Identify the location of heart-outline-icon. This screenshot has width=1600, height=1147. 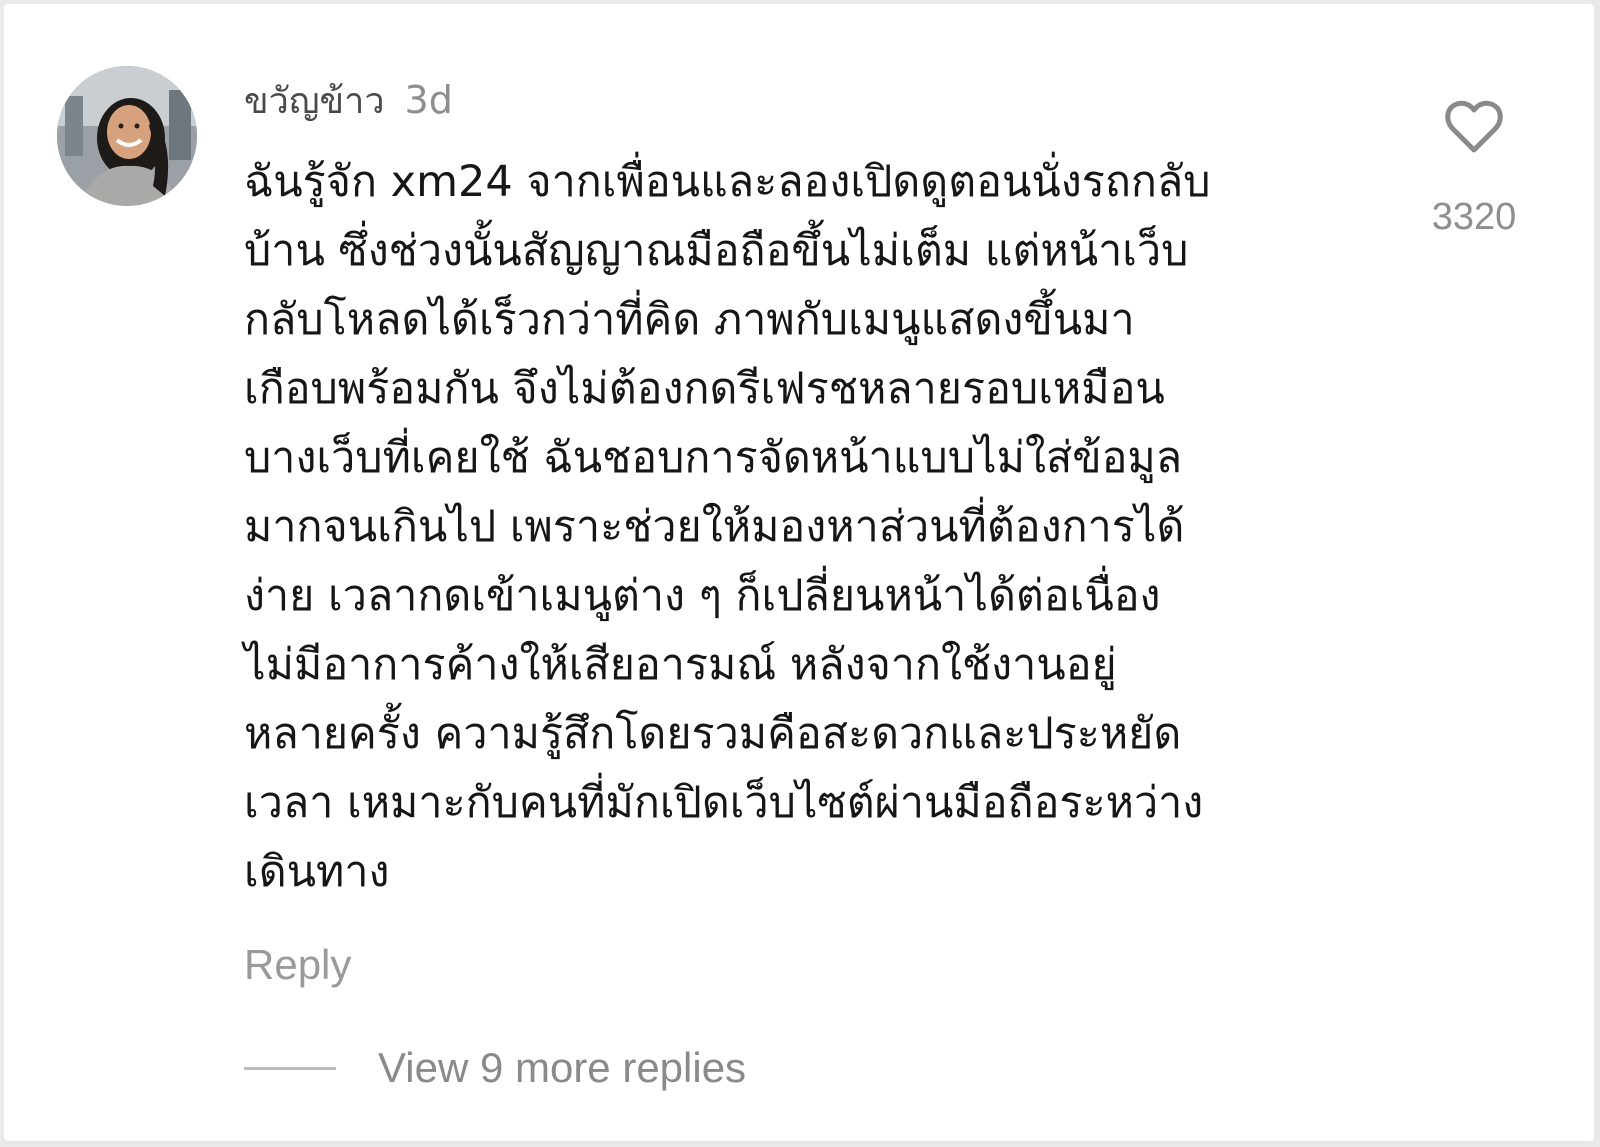
(1474, 127).